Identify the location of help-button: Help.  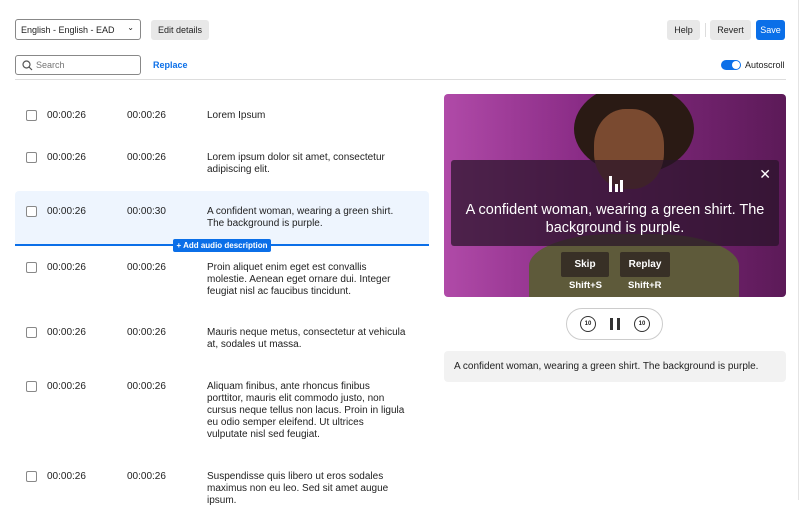
(683, 30).